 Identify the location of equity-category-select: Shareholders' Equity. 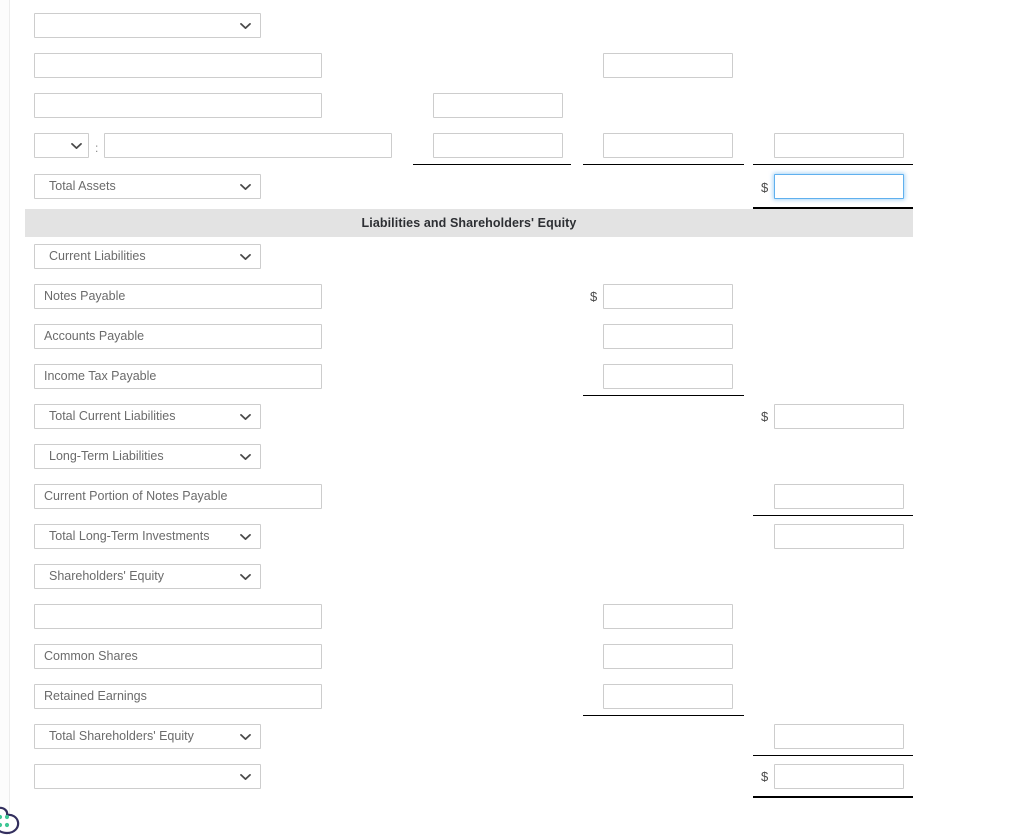
(147, 576).